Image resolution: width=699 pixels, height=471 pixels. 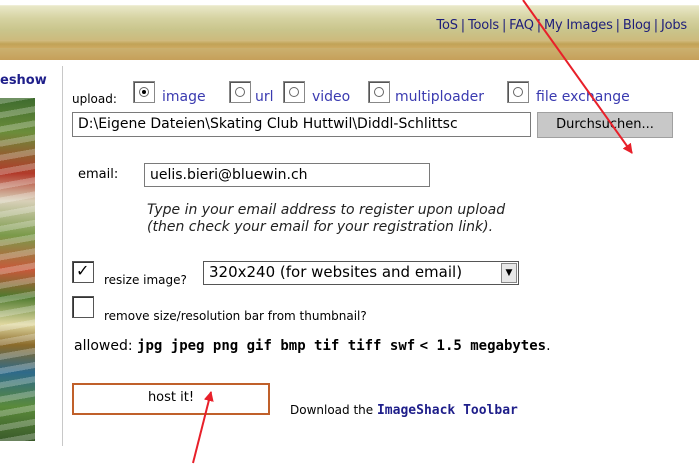 What do you see at coordinates (447, 410) in the screenshot?
I see `toolbar-download-link: ImageShack Toolbar` at bounding box center [447, 410].